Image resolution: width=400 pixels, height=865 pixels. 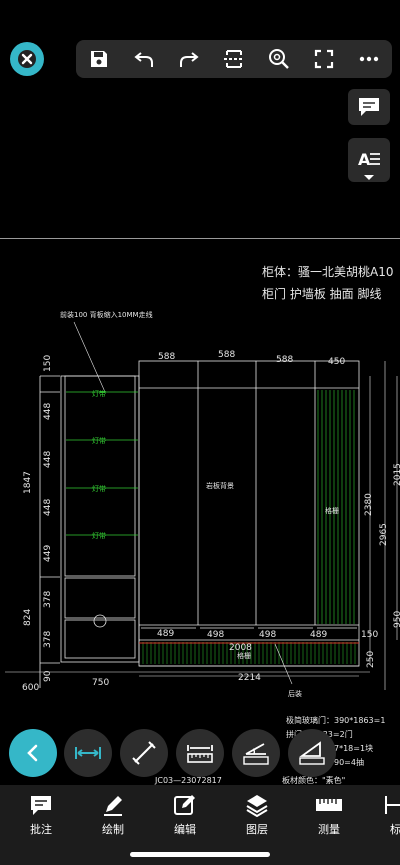 I want to click on top-dim-2: 588, so click(x=226, y=355).